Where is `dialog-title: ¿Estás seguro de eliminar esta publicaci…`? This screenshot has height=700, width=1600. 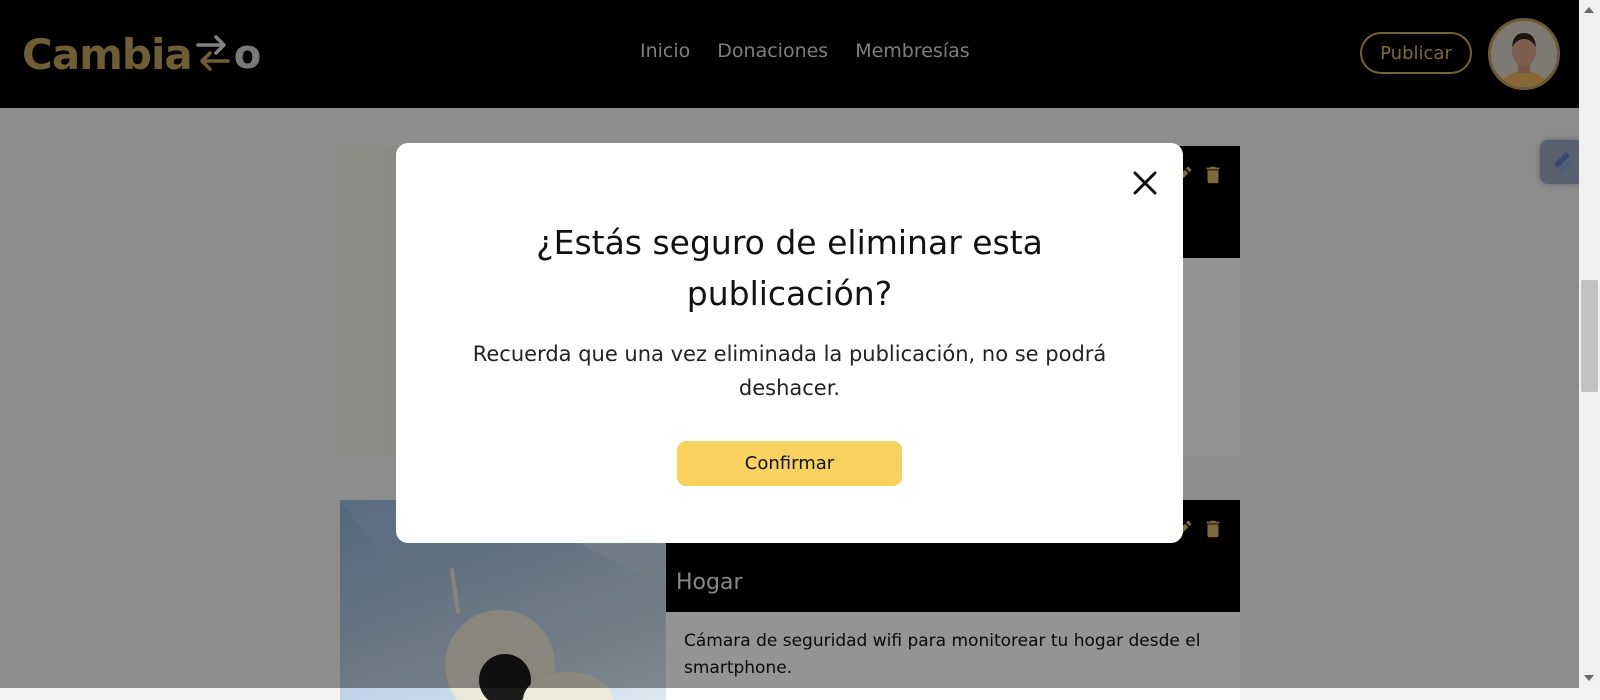
dialog-title: ¿Estás seguro de eliminar esta publicaci… is located at coordinates (789, 268).